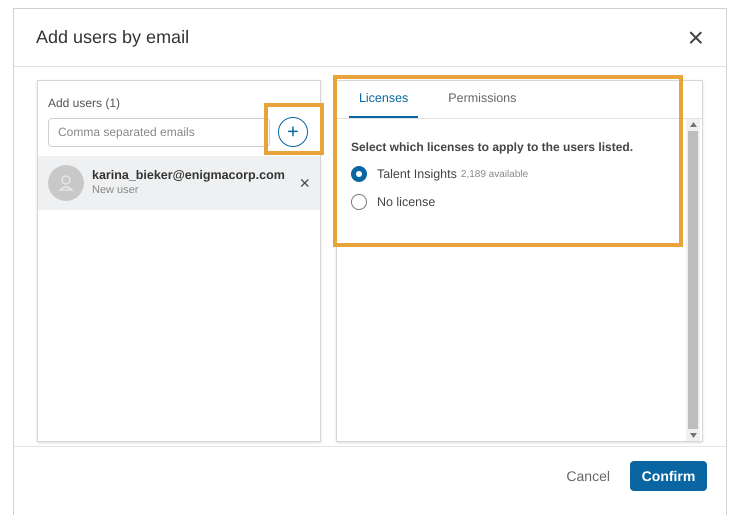 The width and height of the screenshot is (734, 515). I want to click on dialog-title: Add users by email, so click(113, 37).